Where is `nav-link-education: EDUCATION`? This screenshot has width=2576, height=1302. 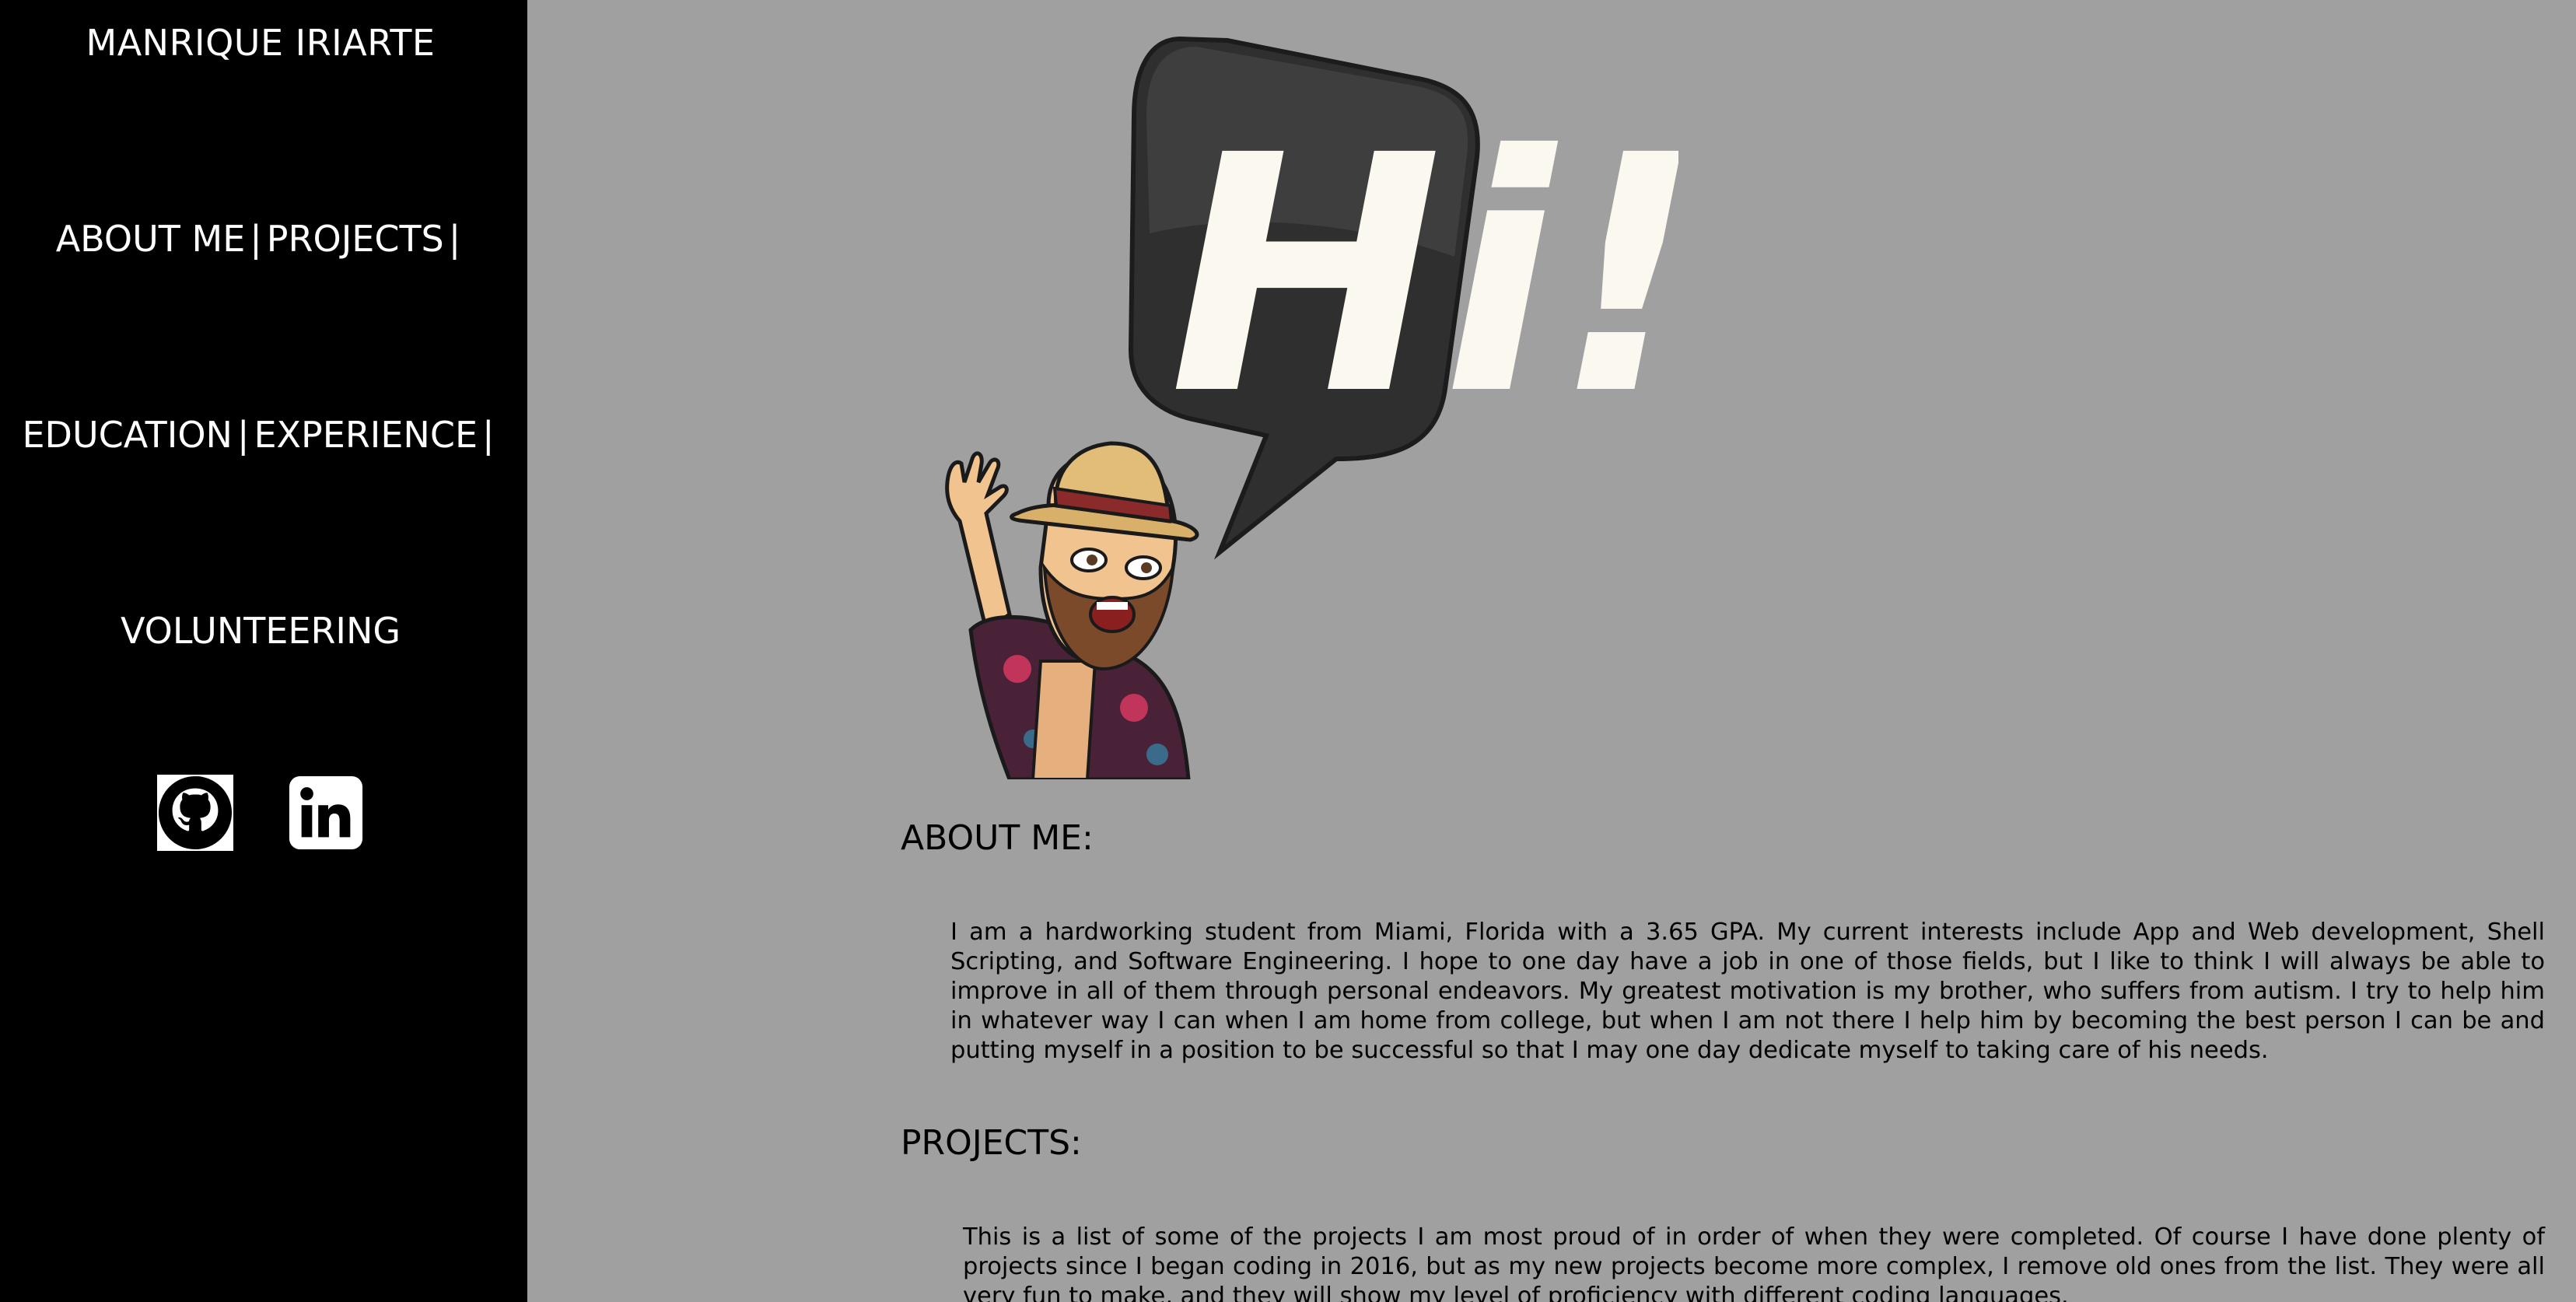 nav-link-education: EDUCATION is located at coordinates (127, 435).